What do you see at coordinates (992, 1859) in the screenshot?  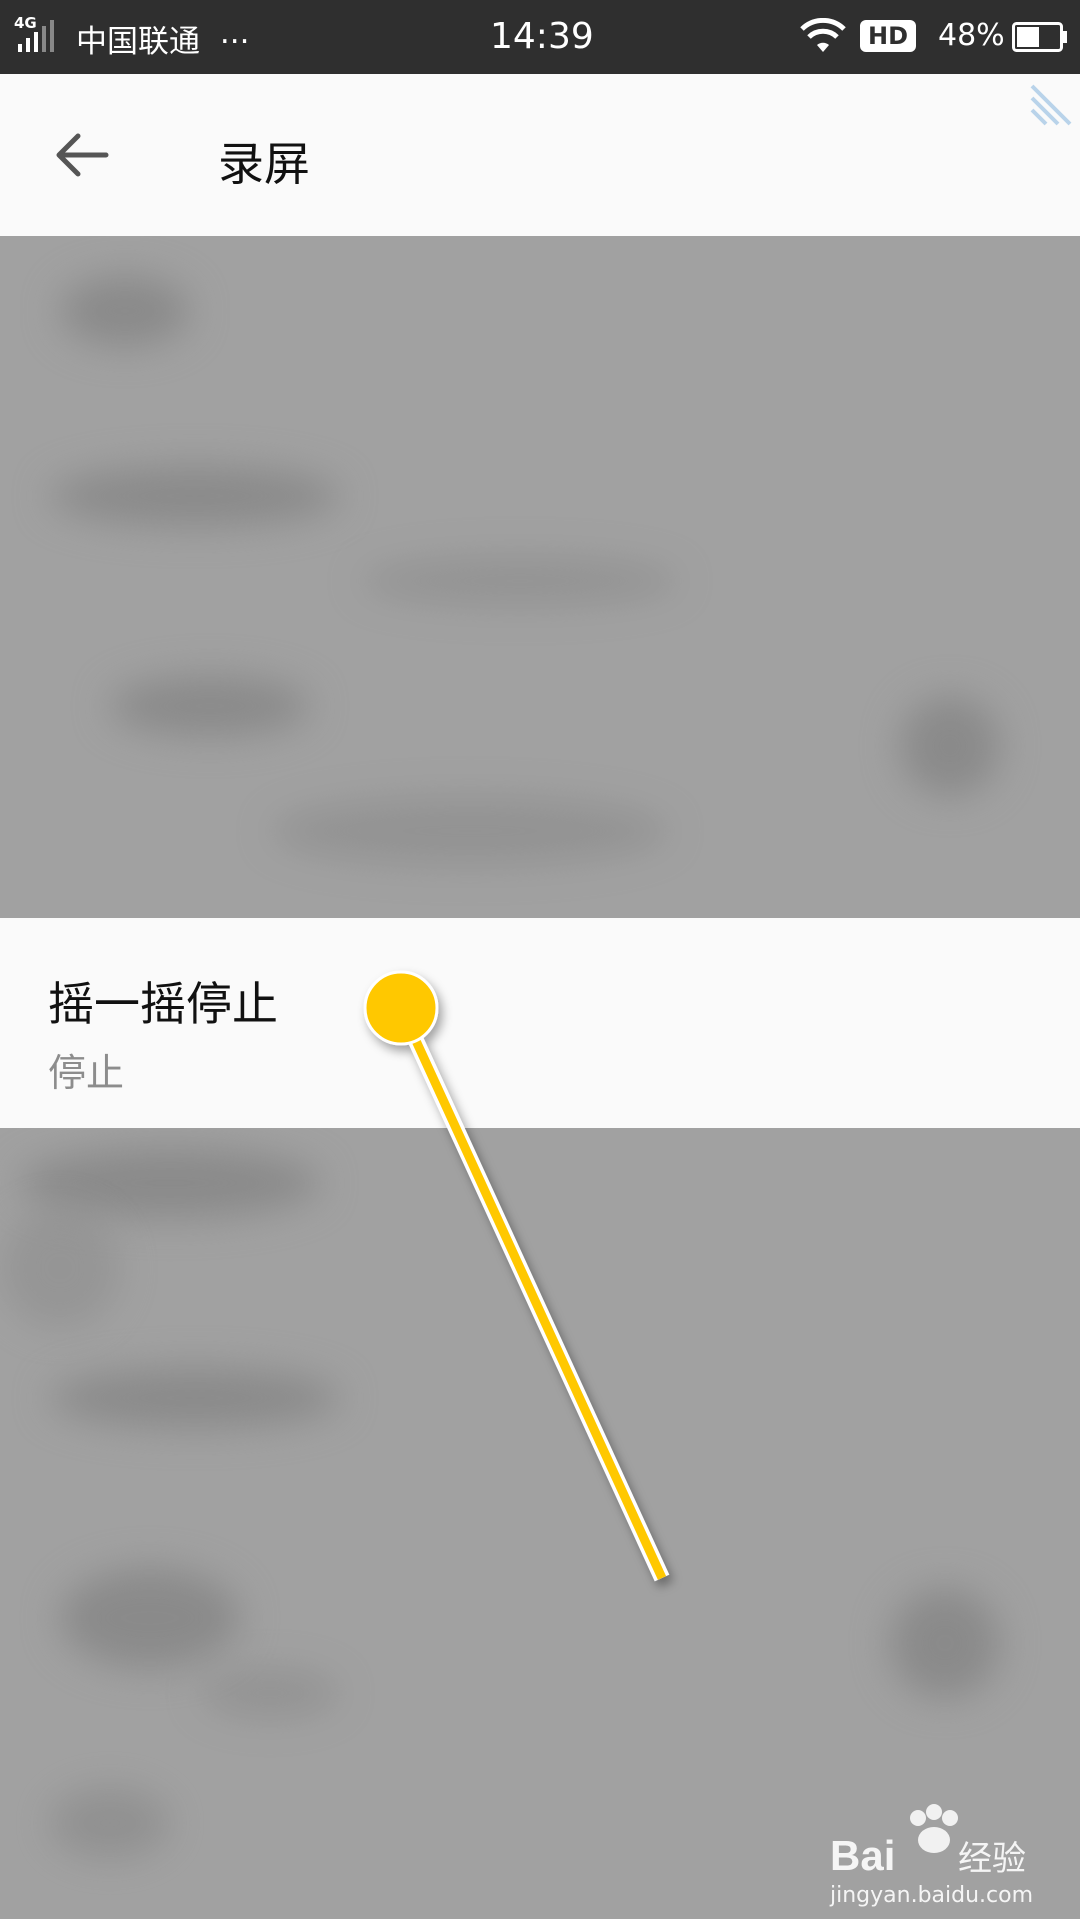 I see `svg-text: 经验` at bounding box center [992, 1859].